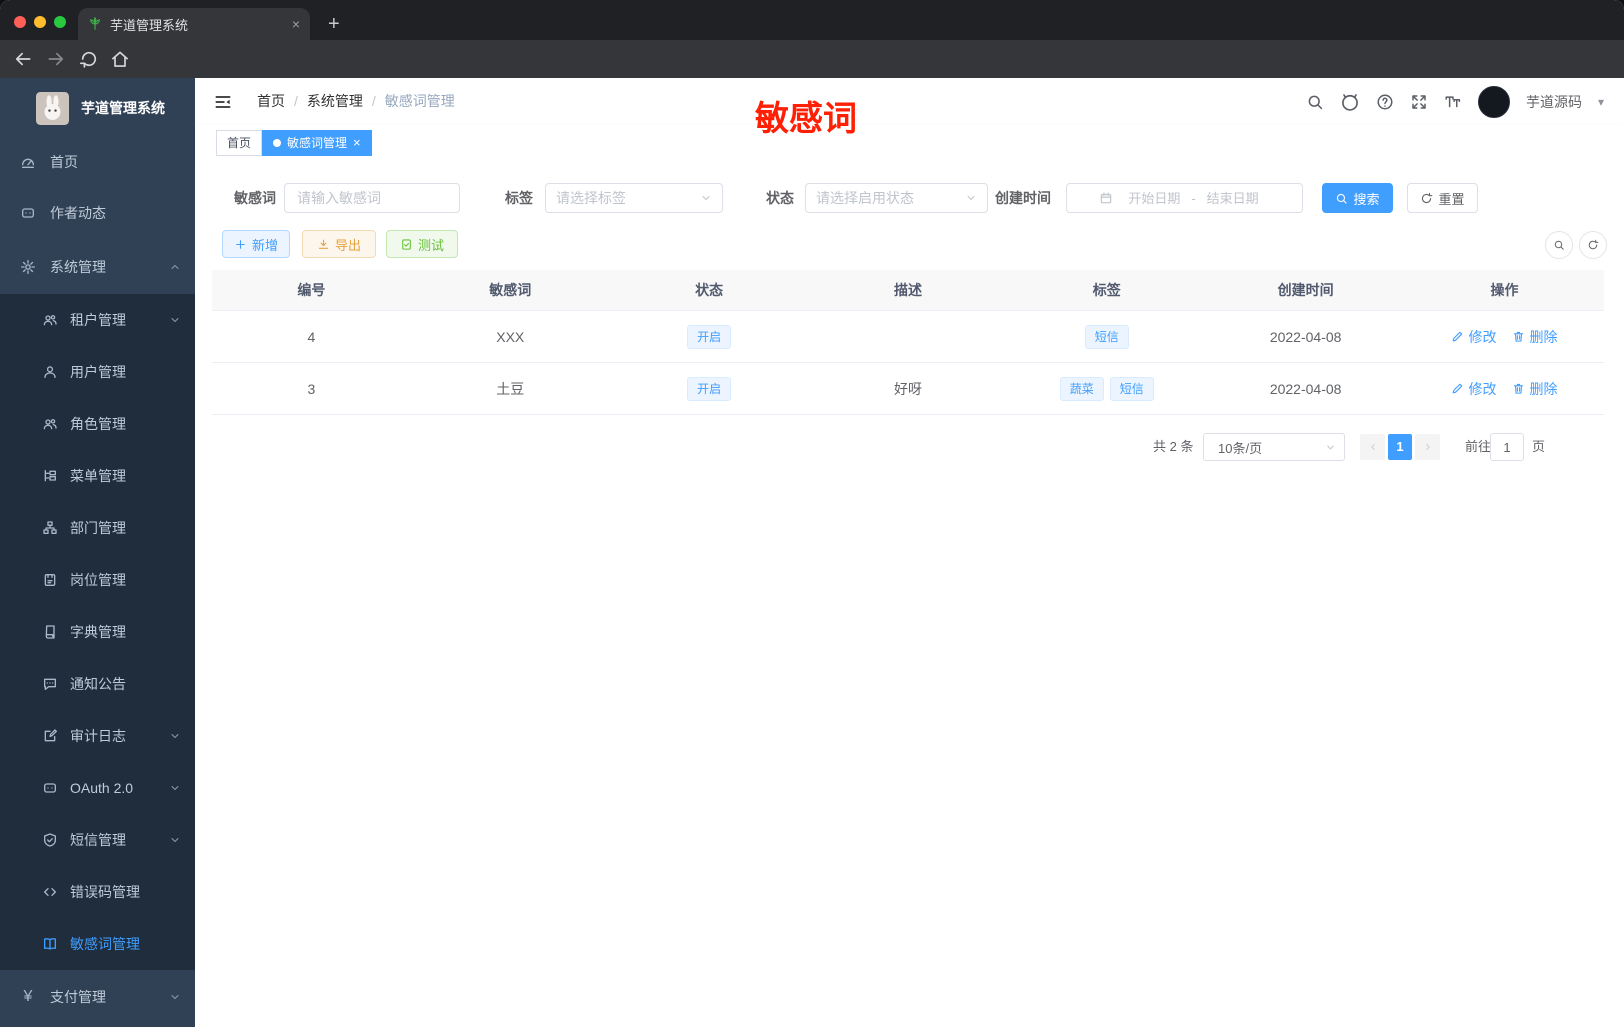 Image resolution: width=1624 pixels, height=1027 pixels. Describe the element at coordinates (120, 59) in the screenshot. I see `home-icon` at that location.